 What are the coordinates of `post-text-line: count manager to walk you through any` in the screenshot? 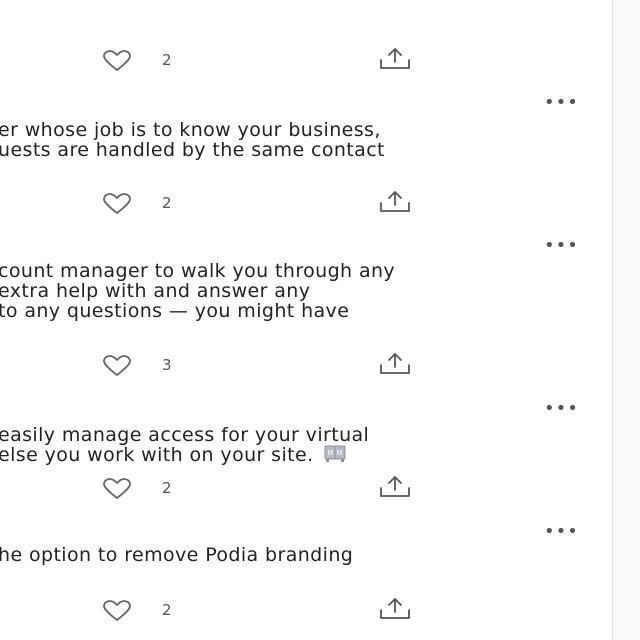 It's located at (198, 271).